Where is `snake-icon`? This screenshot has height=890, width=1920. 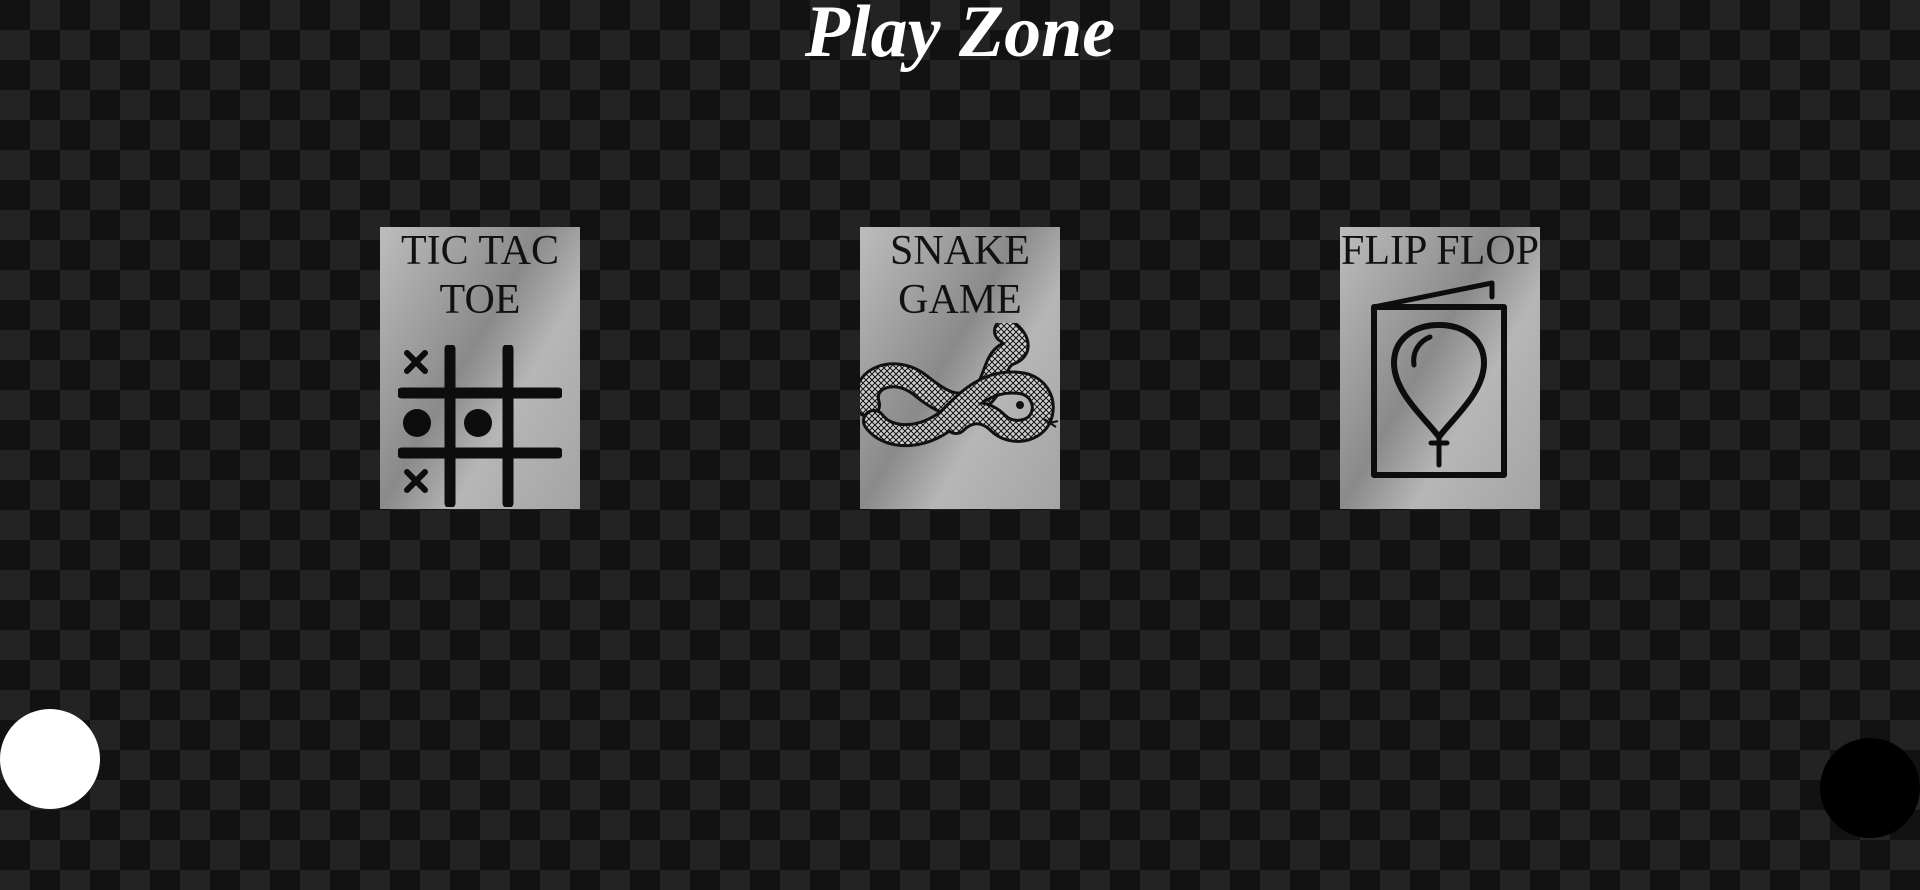 snake-icon is located at coordinates (959, 385).